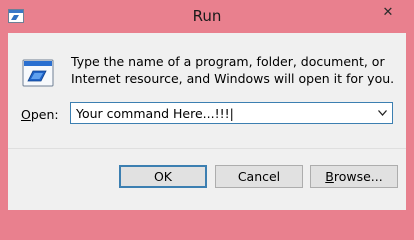 The height and width of the screenshot is (240, 414). I want to click on chevron-down-icon, so click(382, 113).